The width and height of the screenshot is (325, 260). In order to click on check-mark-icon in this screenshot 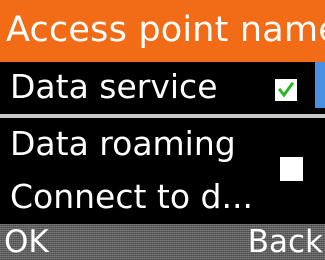, I will do `click(286, 89)`.